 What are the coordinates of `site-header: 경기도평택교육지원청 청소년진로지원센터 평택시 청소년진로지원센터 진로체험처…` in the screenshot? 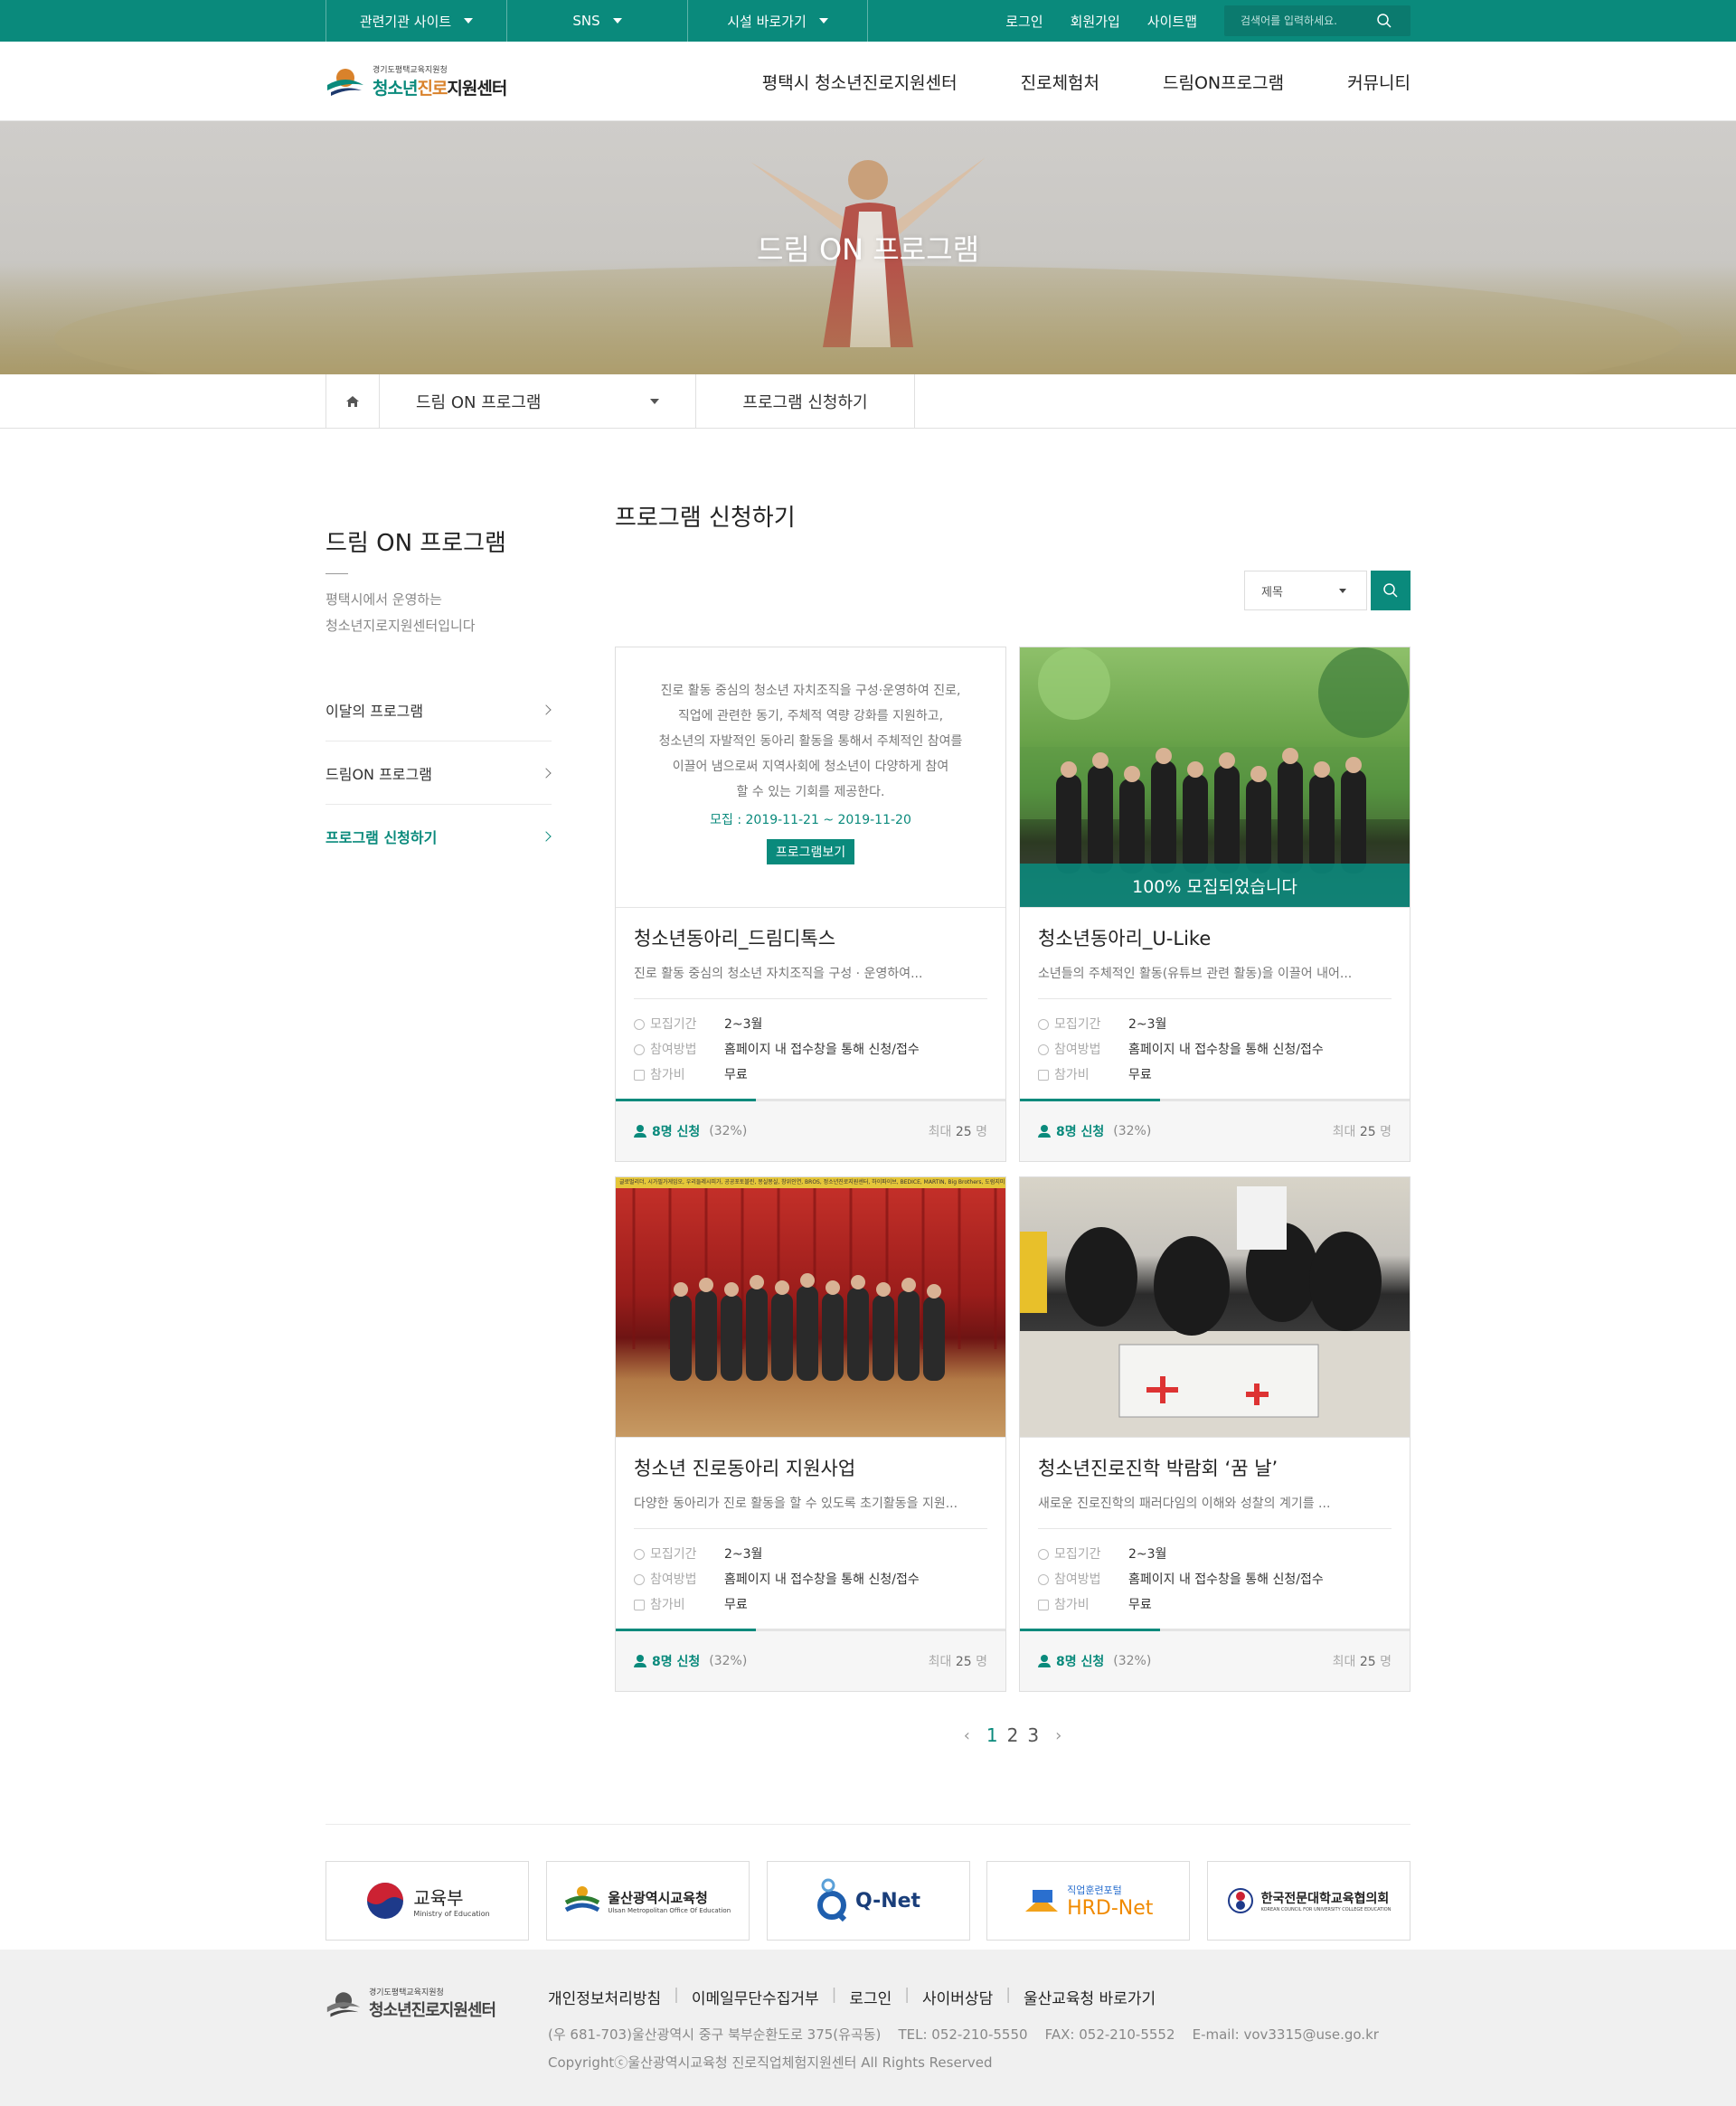 It's located at (868, 81).